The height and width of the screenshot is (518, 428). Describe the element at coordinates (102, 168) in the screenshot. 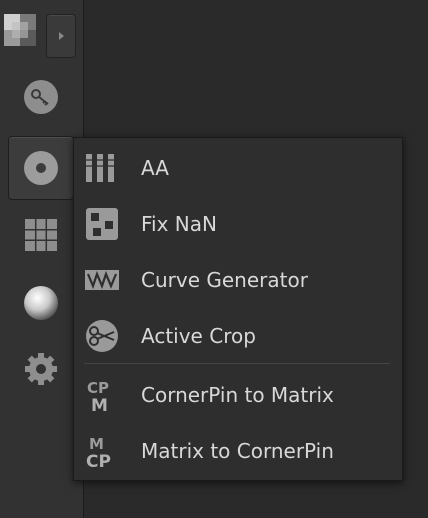

I see `aa-bars-icon` at that location.